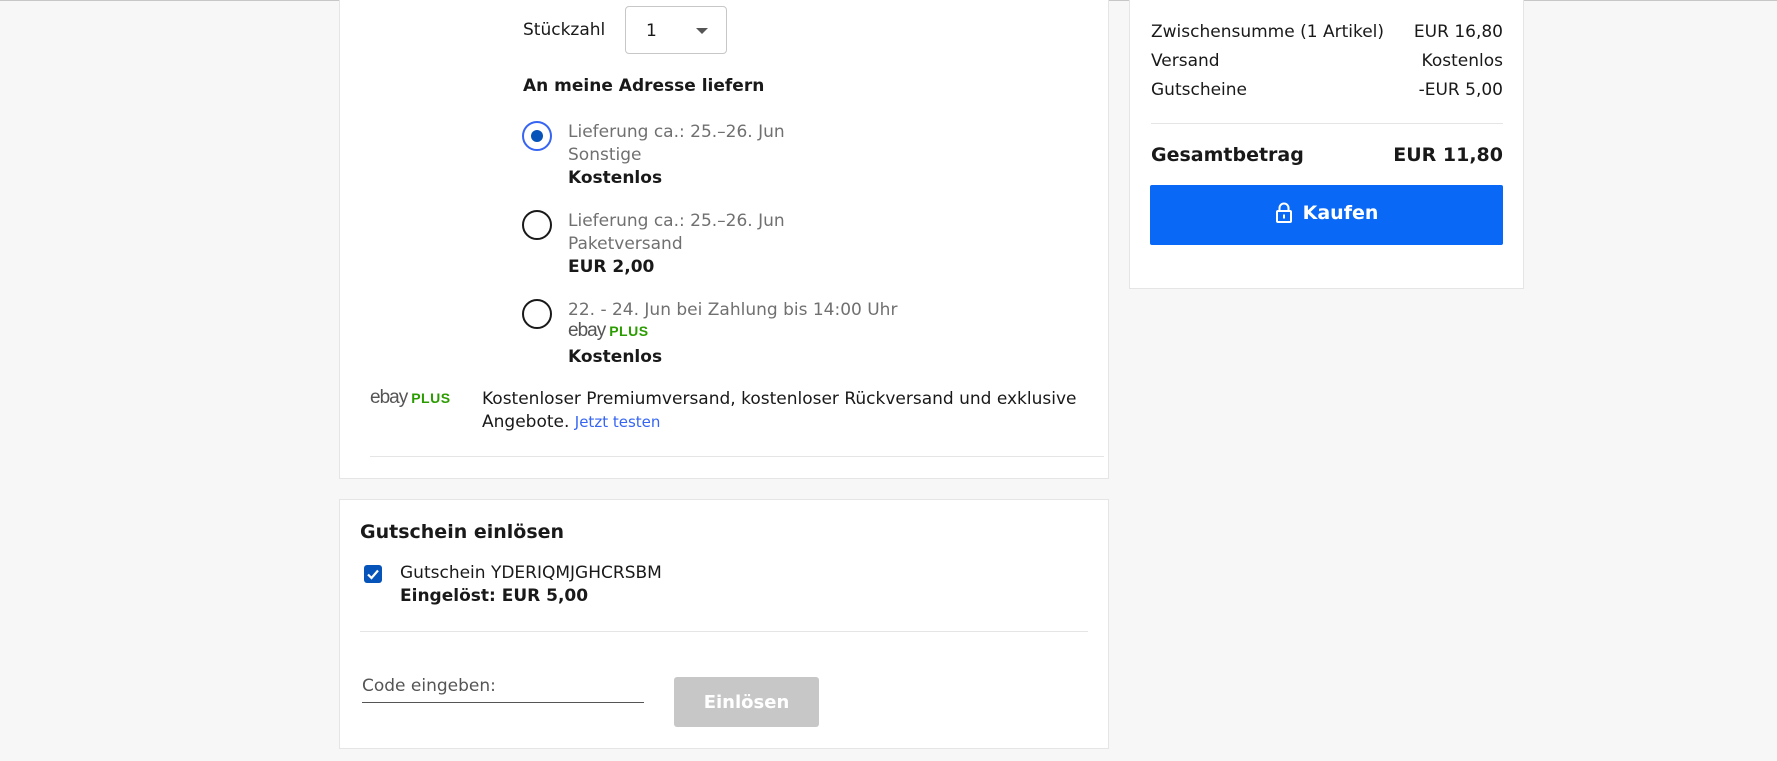  I want to click on subtotal-value: EUR 16,80, so click(1458, 32).